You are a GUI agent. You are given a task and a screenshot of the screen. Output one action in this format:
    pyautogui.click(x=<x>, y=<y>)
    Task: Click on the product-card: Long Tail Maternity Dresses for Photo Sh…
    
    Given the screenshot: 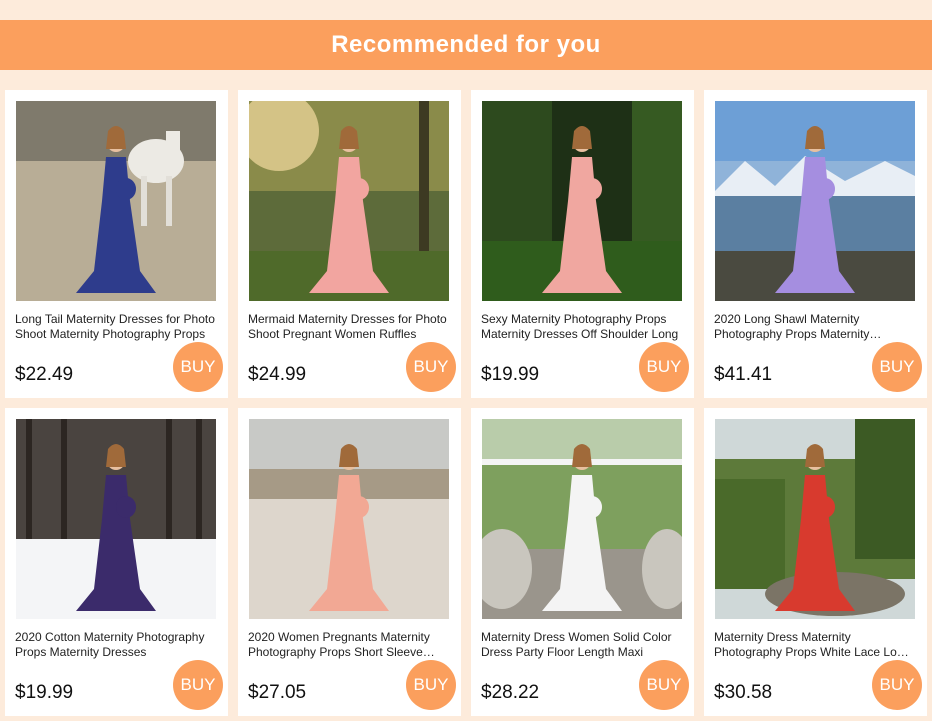 What is the action you would take?
    pyautogui.click(x=116, y=244)
    